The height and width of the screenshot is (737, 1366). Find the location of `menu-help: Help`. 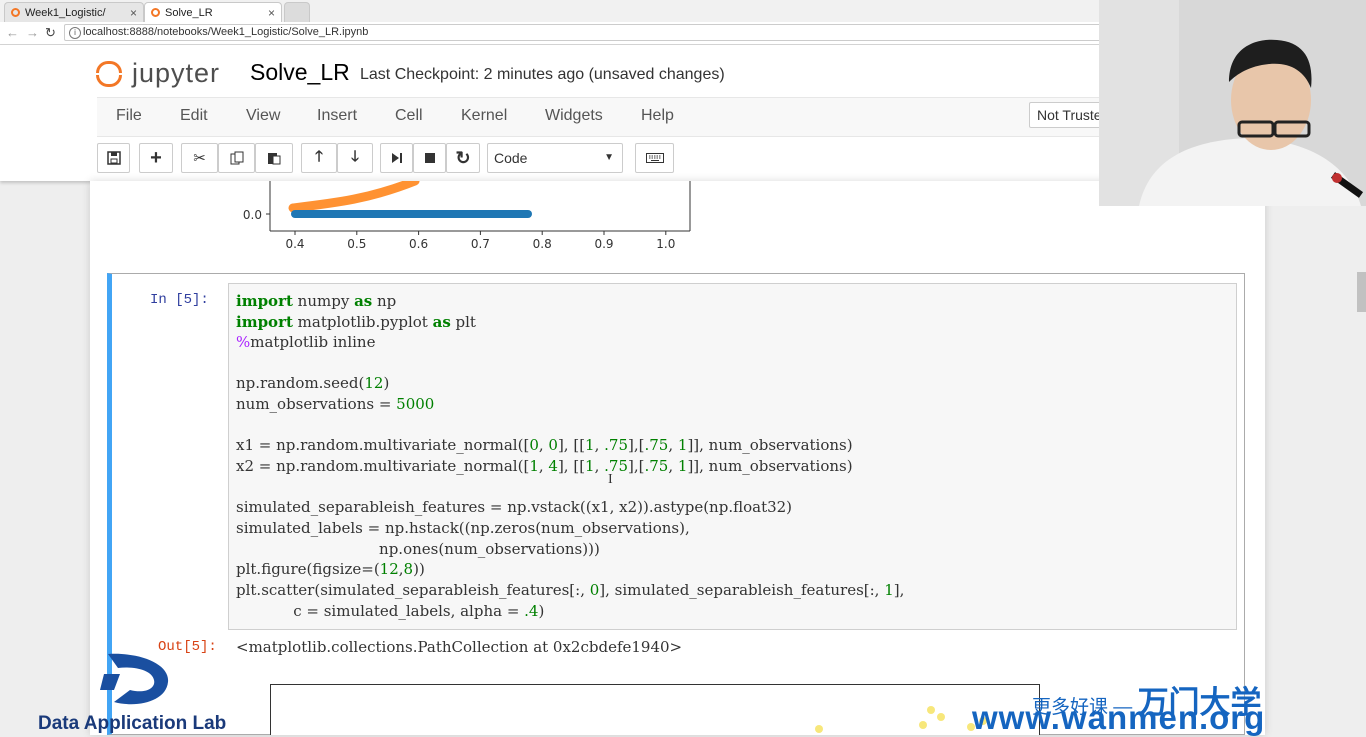

menu-help: Help is located at coordinates (657, 116).